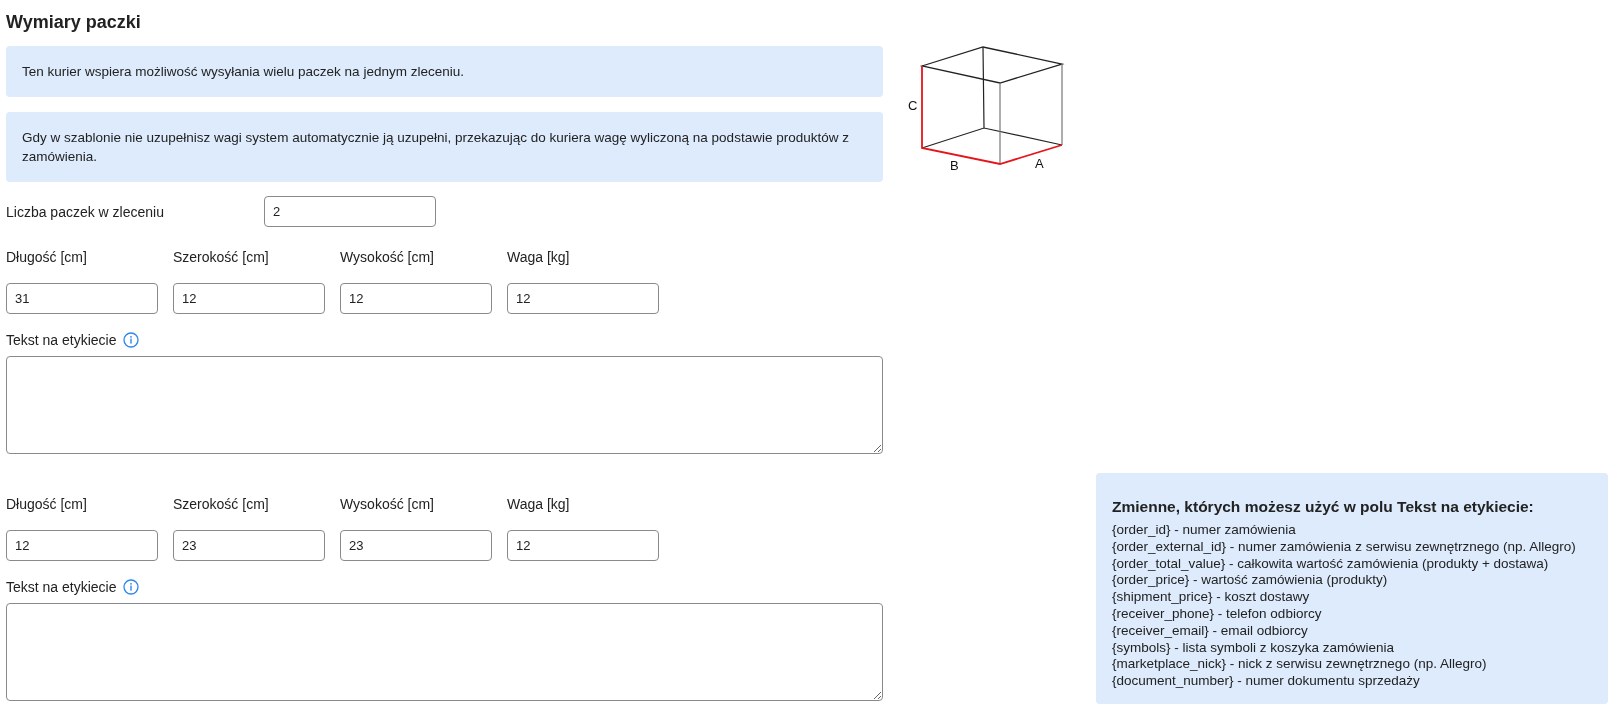 The image size is (1614, 707). Describe the element at coordinates (85, 212) in the screenshot. I see `field-label: Liczba paczek w zleceniu` at that location.